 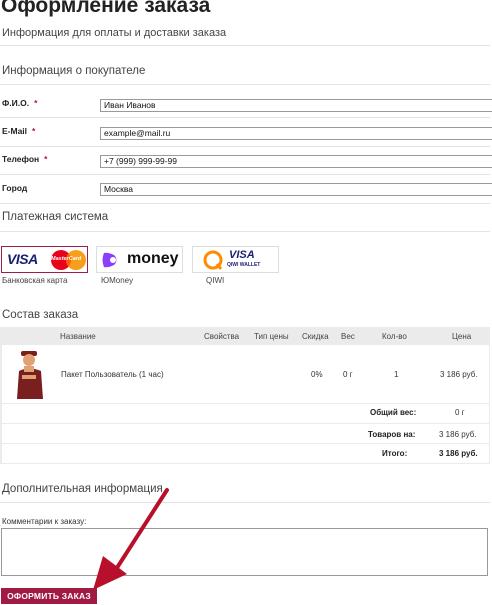 What do you see at coordinates (49, 596) in the screenshot?
I see `submit-order-button: ОФОРМИТЬ ЗАКАЗ` at bounding box center [49, 596].